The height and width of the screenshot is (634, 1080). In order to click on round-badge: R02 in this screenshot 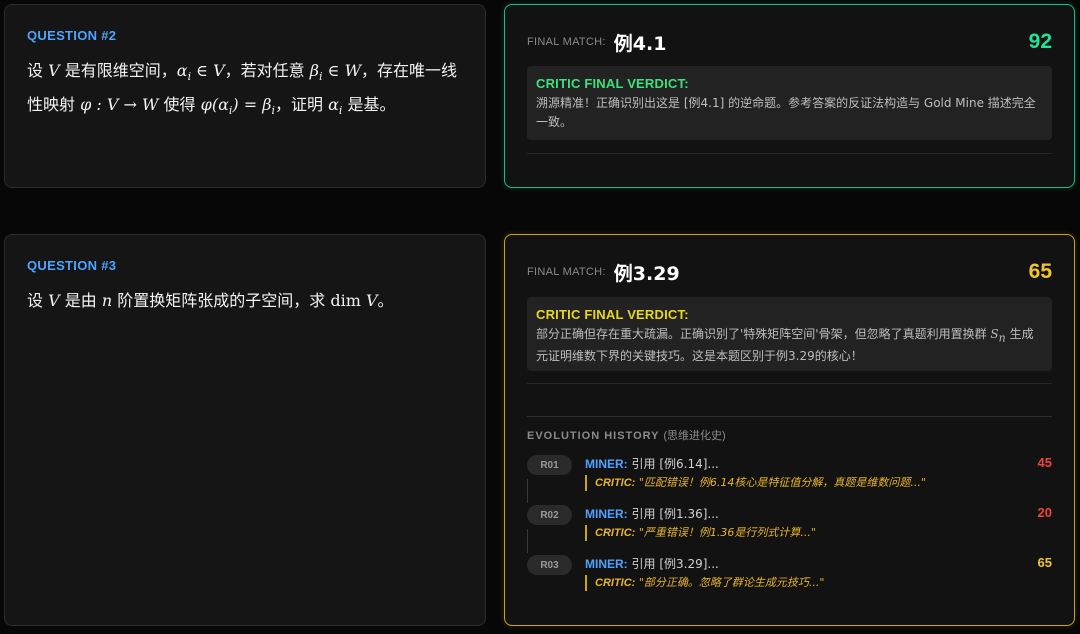, I will do `click(549, 515)`.